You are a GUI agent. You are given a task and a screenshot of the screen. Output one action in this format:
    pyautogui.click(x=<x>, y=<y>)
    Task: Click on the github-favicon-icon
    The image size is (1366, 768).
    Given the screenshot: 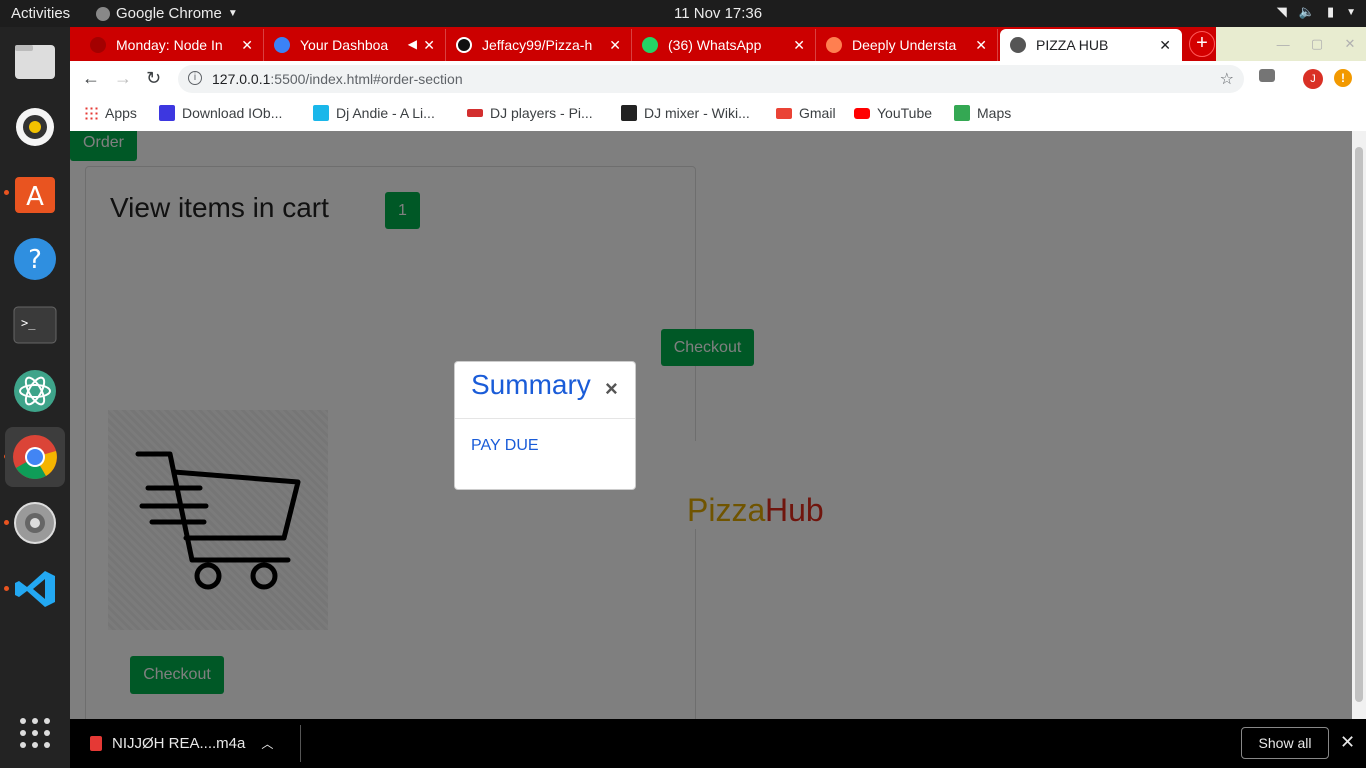 What is the action you would take?
    pyautogui.click(x=464, y=45)
    